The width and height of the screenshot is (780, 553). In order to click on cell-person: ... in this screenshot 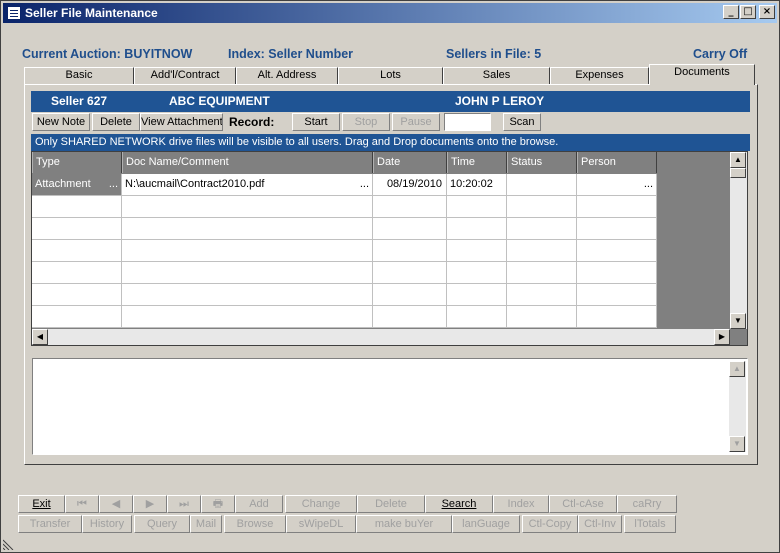, I will do `click(617, 185)`.